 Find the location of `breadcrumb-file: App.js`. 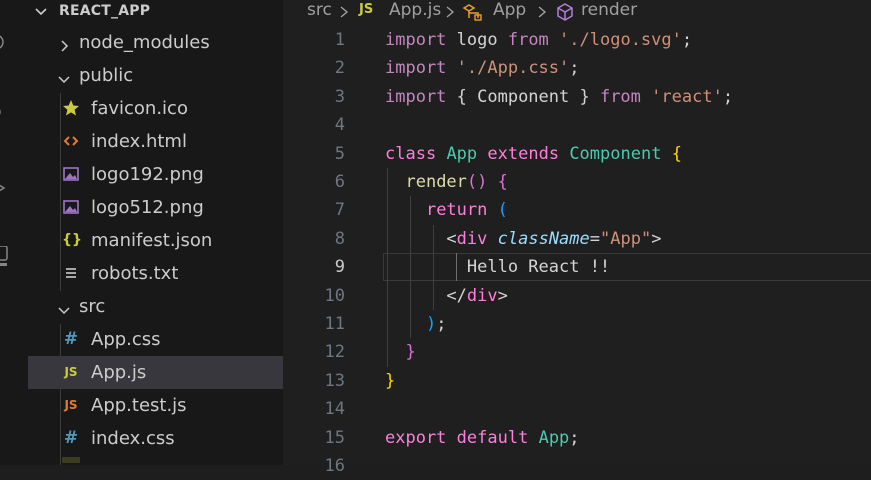

breadcrumb-file: App.js is located at coordinates (415, 10).